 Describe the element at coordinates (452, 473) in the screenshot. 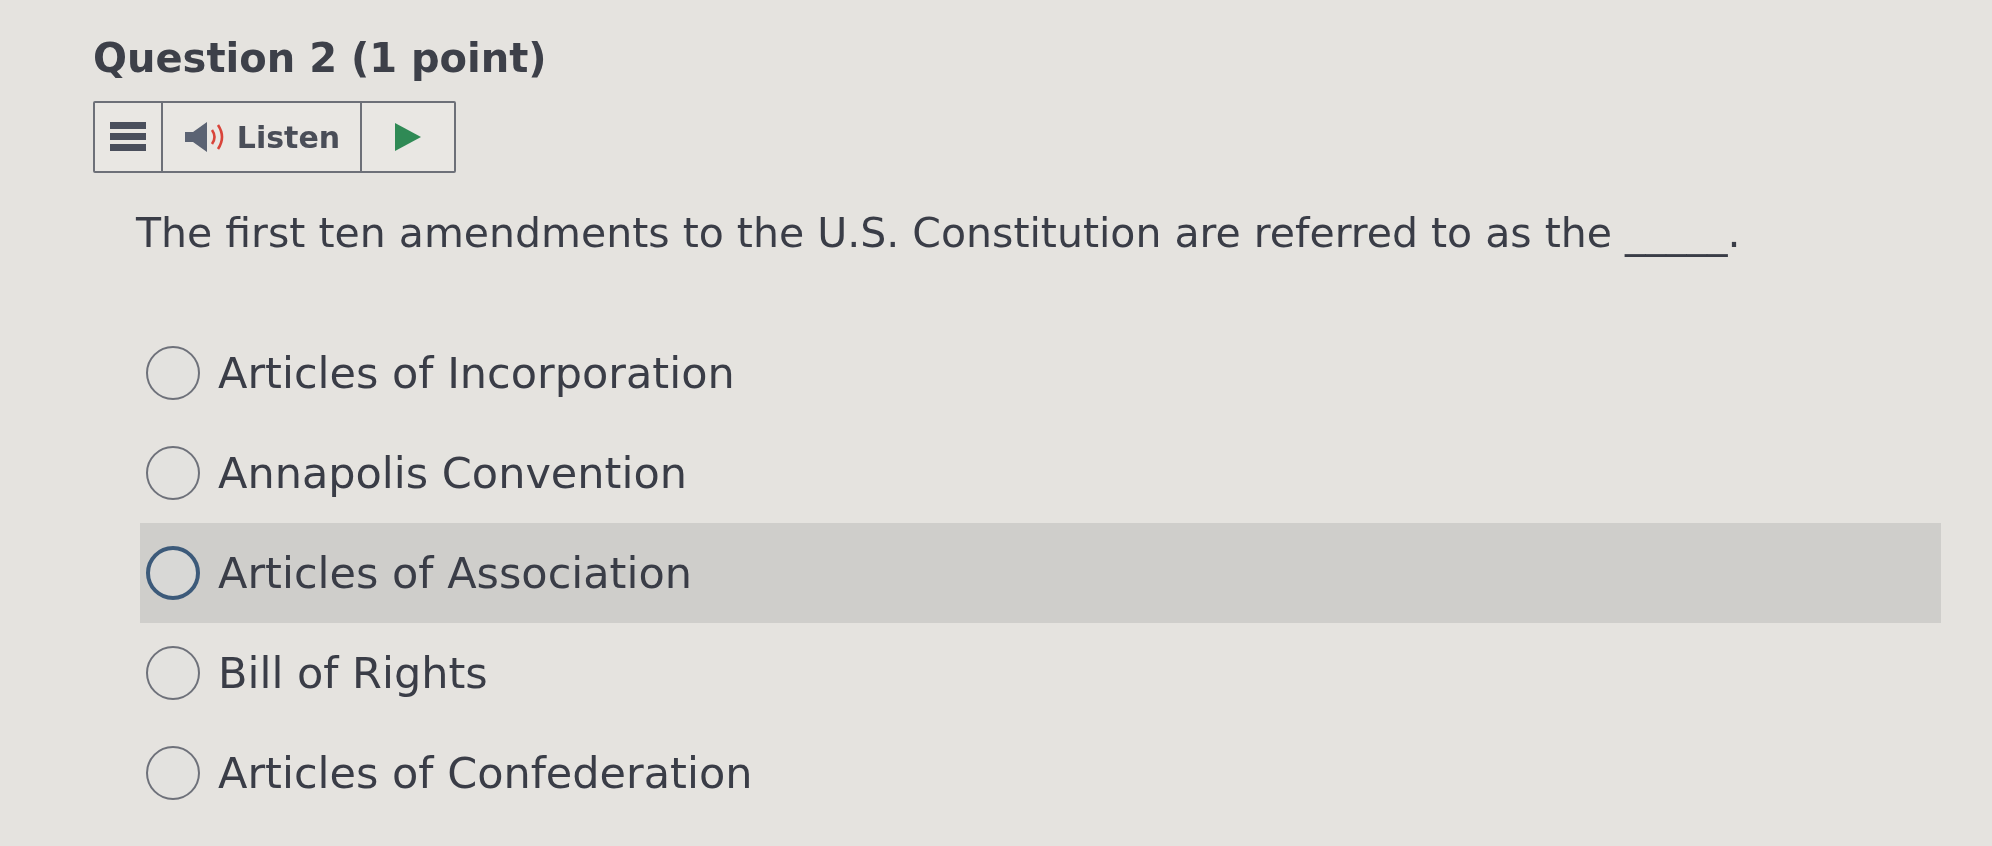

I see `option-label: Annapolis Convention` at that location.